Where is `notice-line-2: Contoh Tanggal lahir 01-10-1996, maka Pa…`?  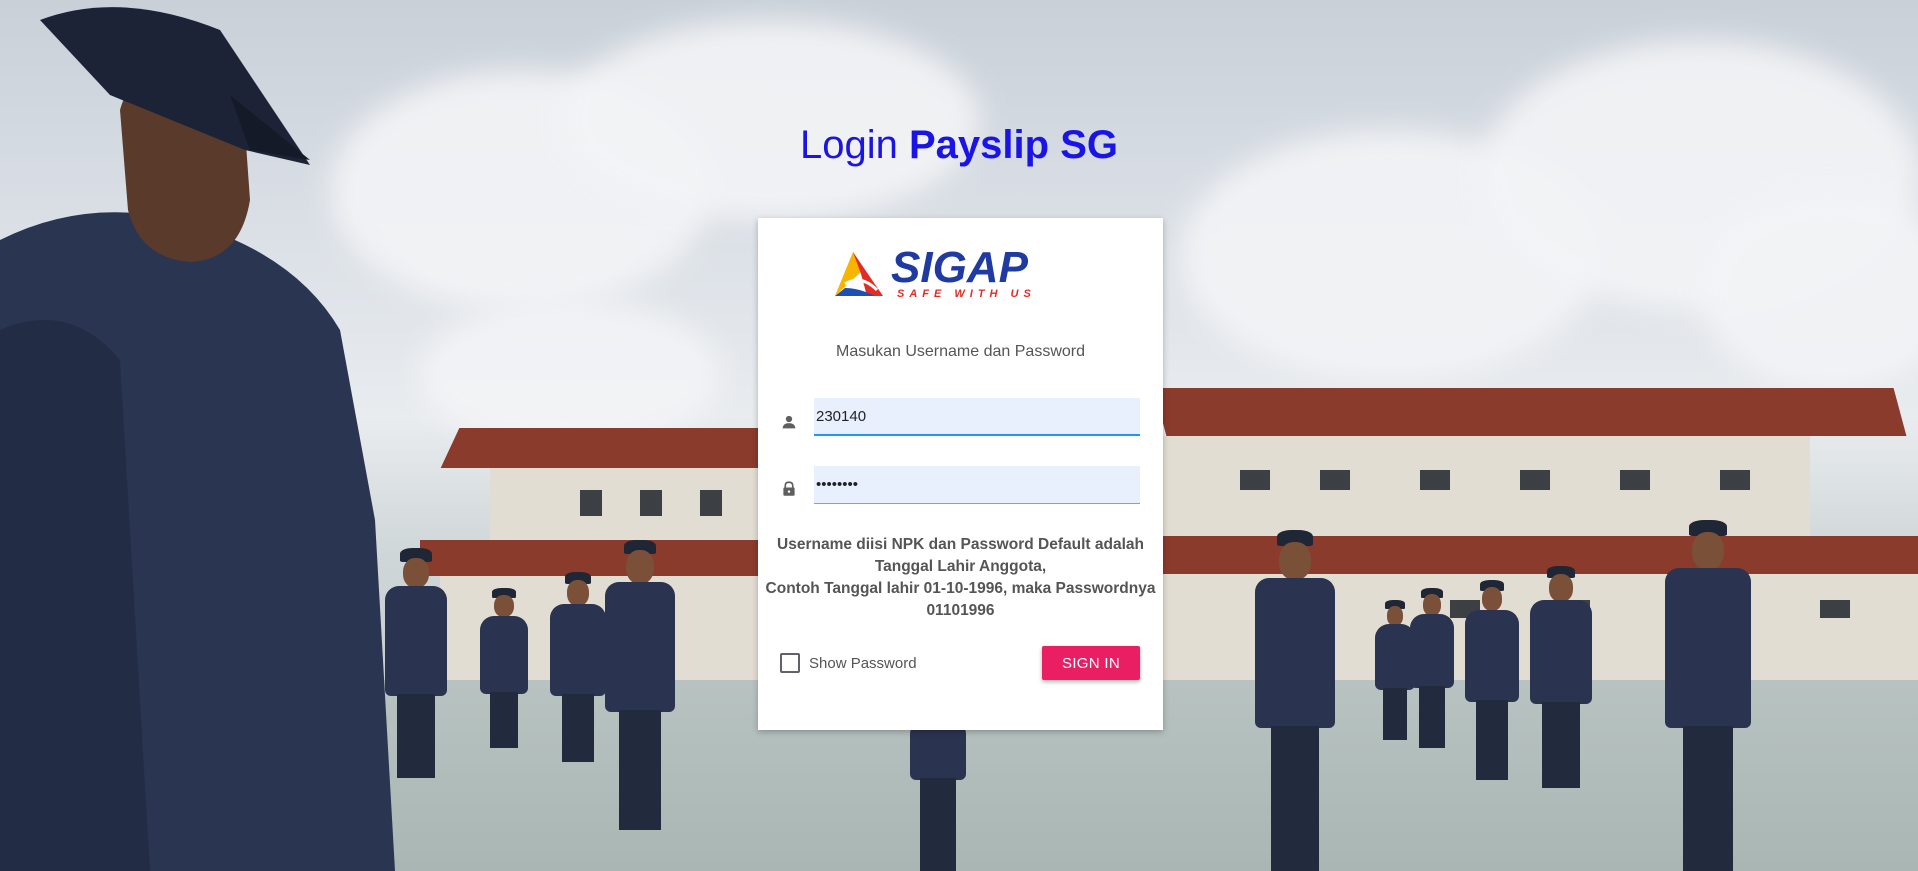 notice-line-2: Contoh Tanggal lahir 01-10-1996, maka Pa… is located at coordinates (960, 599).